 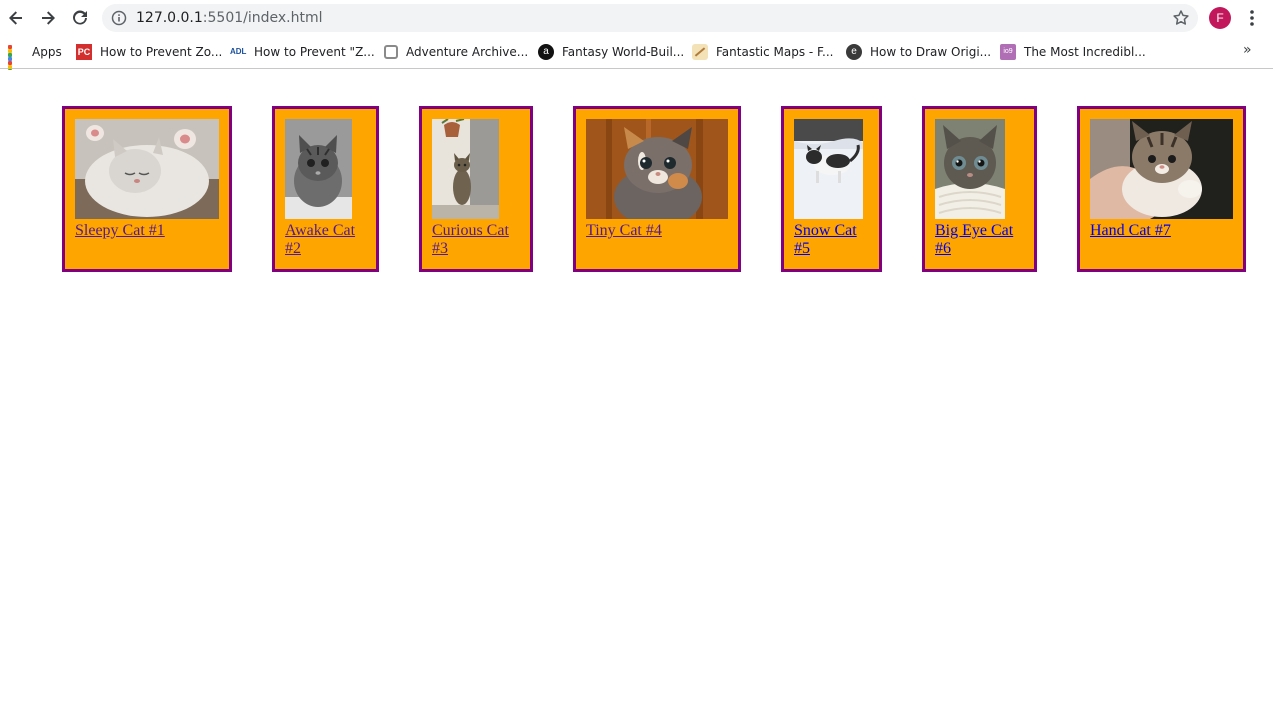 What do you see at coordinates (84, 52) in the screenshot?
I see `pc-favicon-icon: PC` at bounding box center [84, 52].